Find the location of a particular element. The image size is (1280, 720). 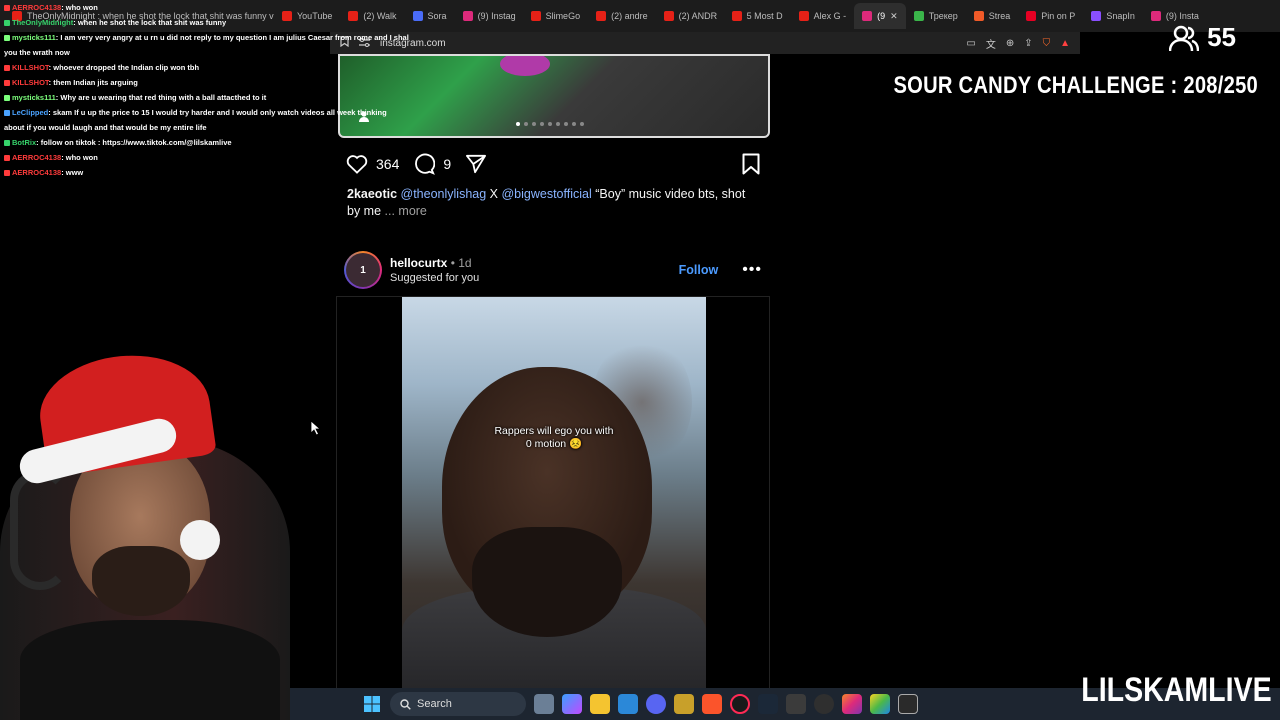

tab-label: Трекер is located at coordinates (943, 16).